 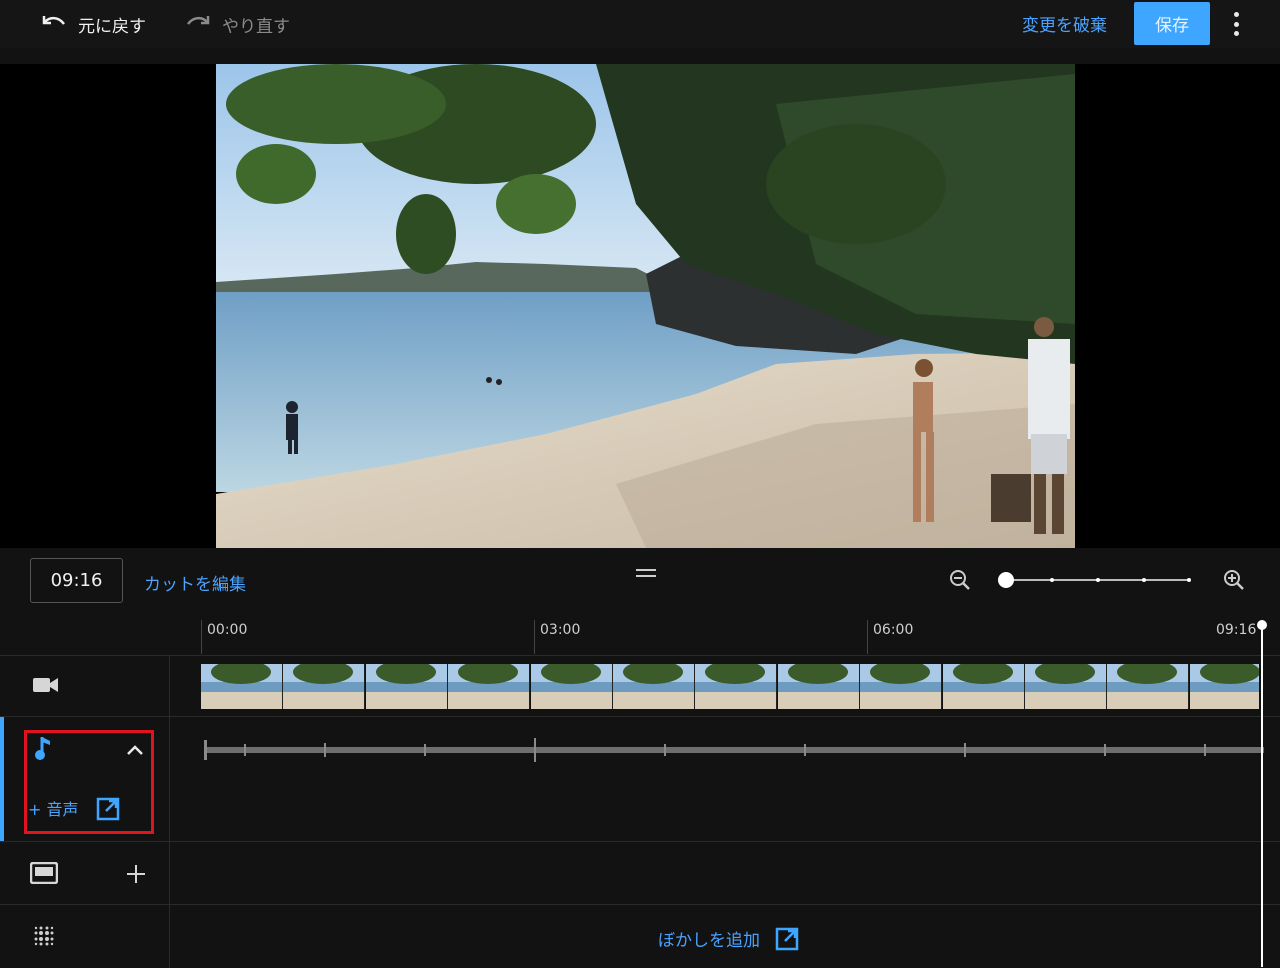 I want to click on undo-button: 元に戻す, so click(x=93, y=24).